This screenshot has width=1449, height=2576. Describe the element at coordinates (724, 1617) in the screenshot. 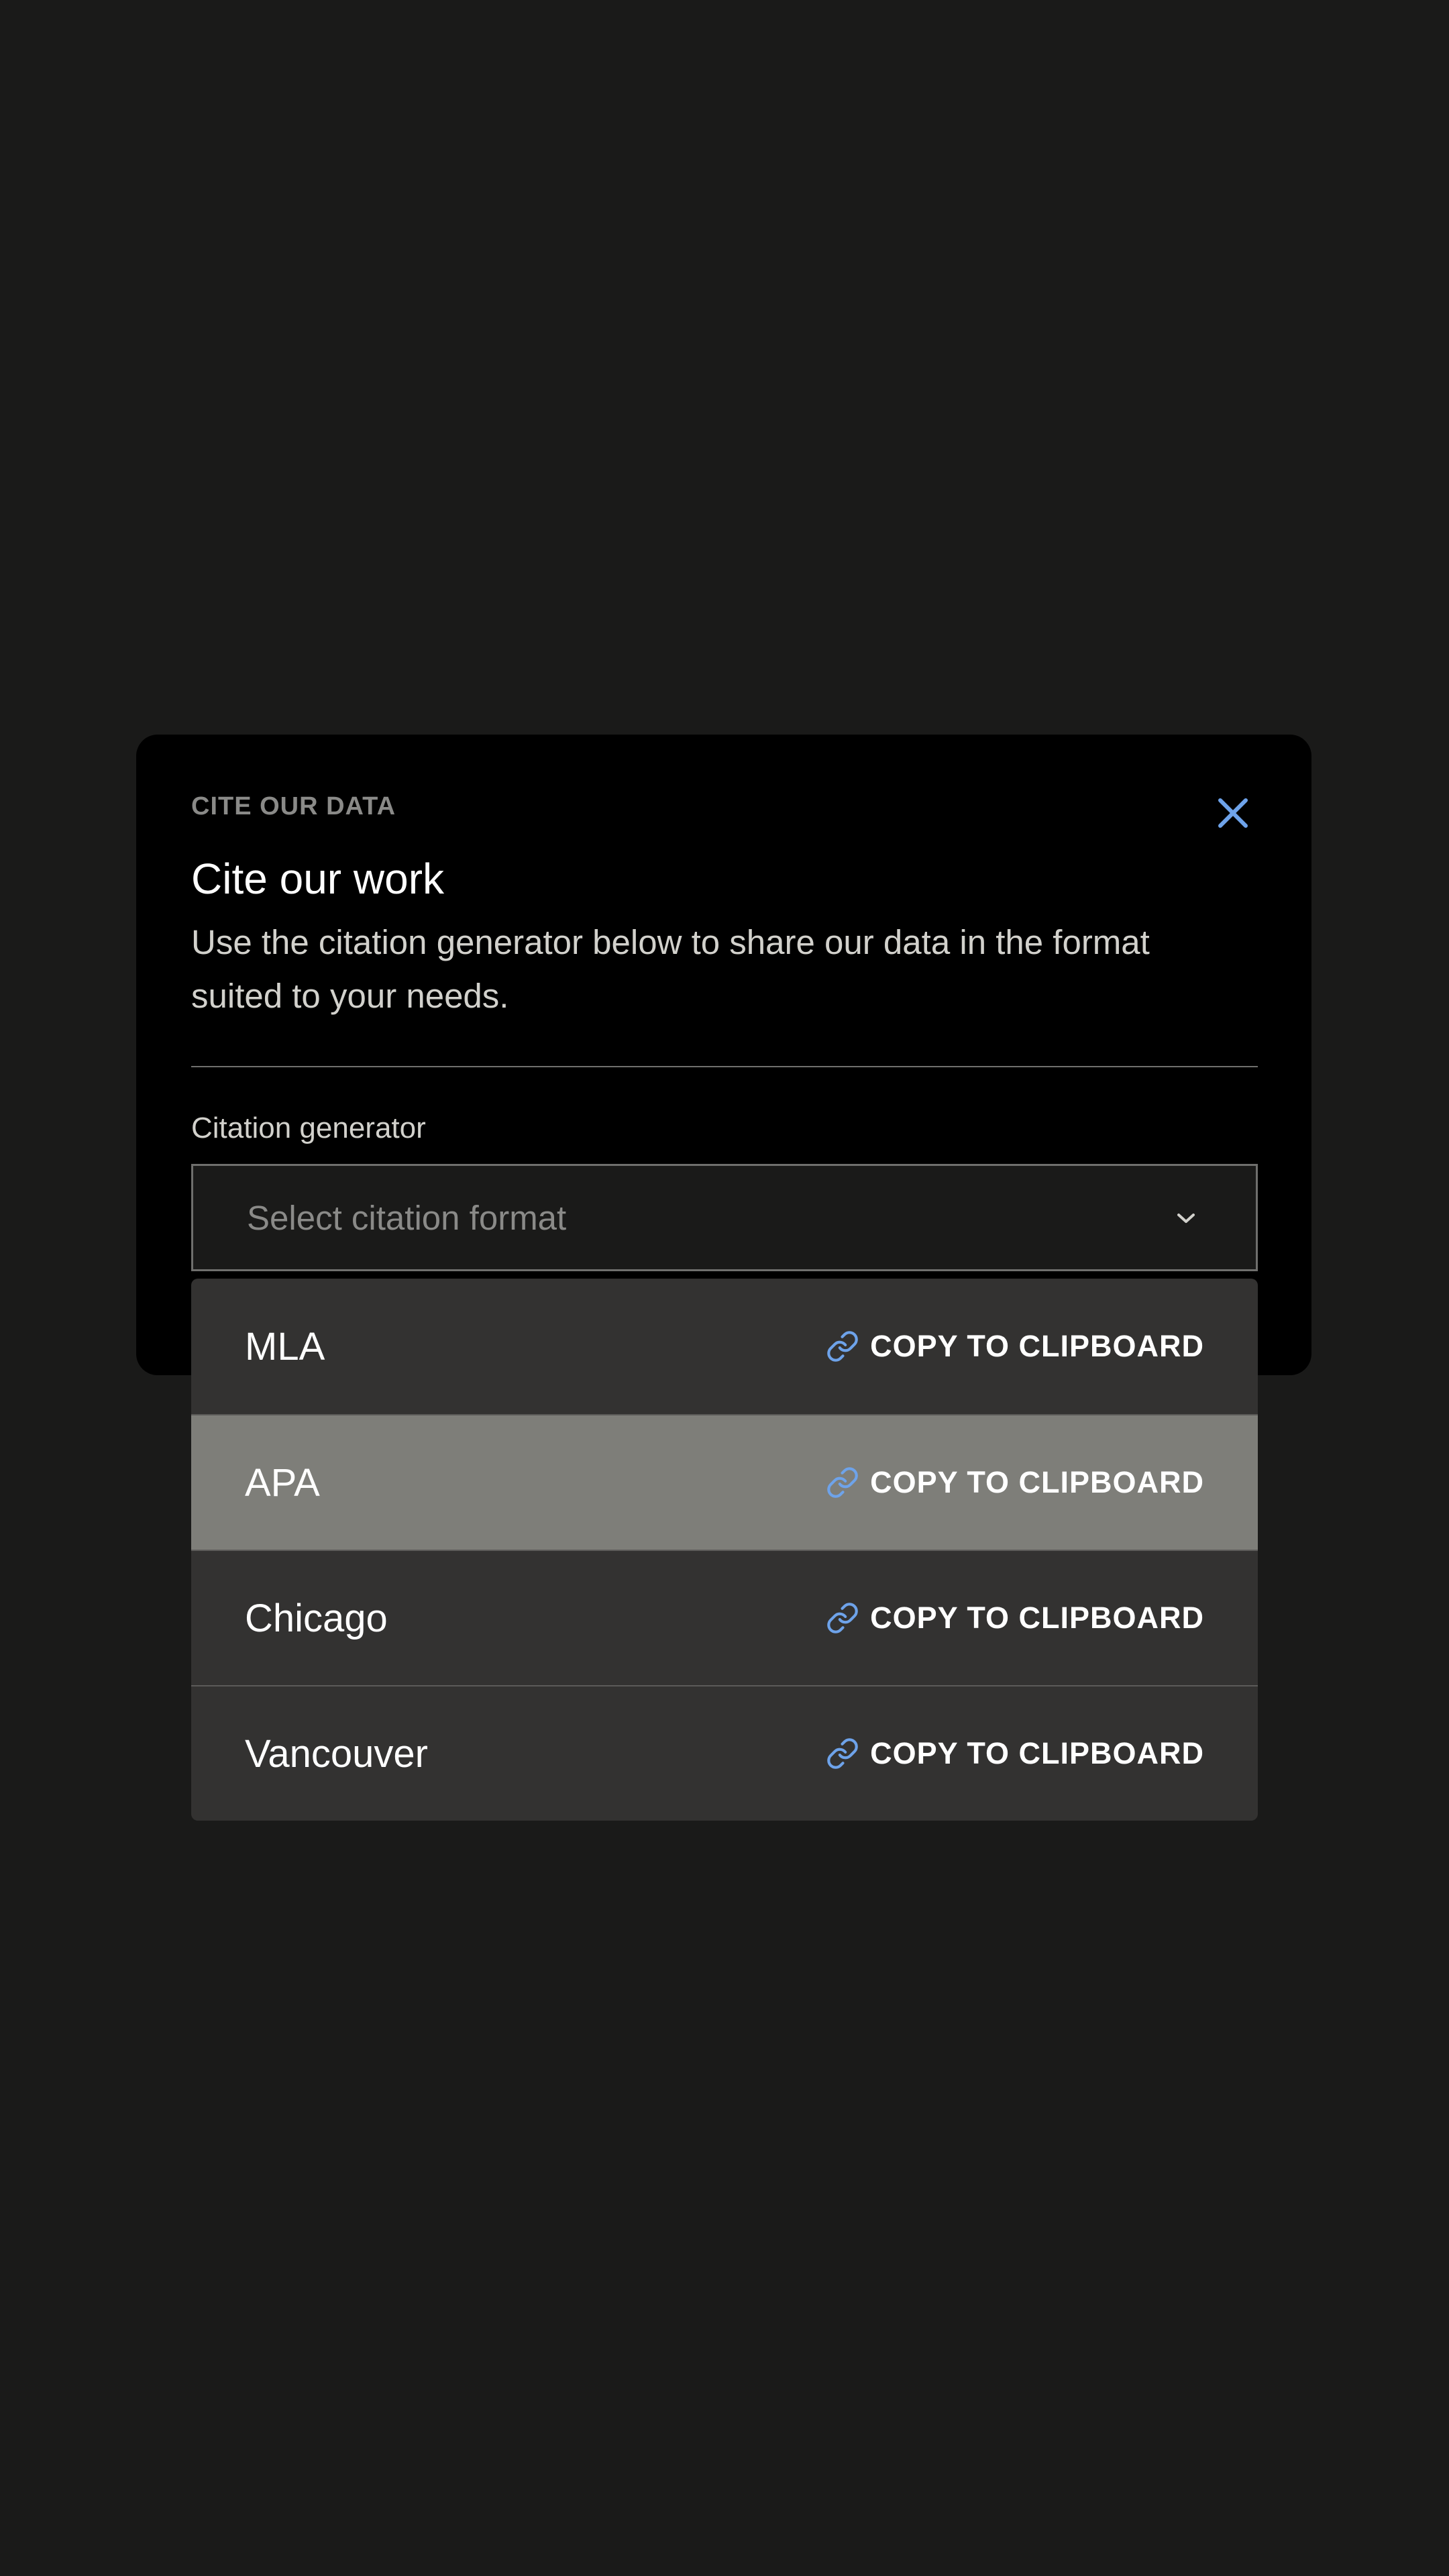

I see `option-chicago: Chicago COPY TO CLIPBOARD` at that location.